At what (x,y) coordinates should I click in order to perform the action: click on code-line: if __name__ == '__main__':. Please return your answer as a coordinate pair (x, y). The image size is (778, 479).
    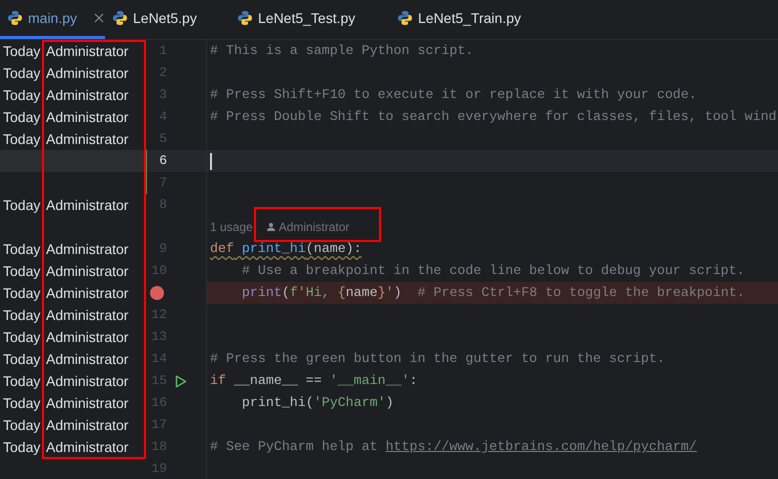
    Looking at the image, I should click on (314, 381).